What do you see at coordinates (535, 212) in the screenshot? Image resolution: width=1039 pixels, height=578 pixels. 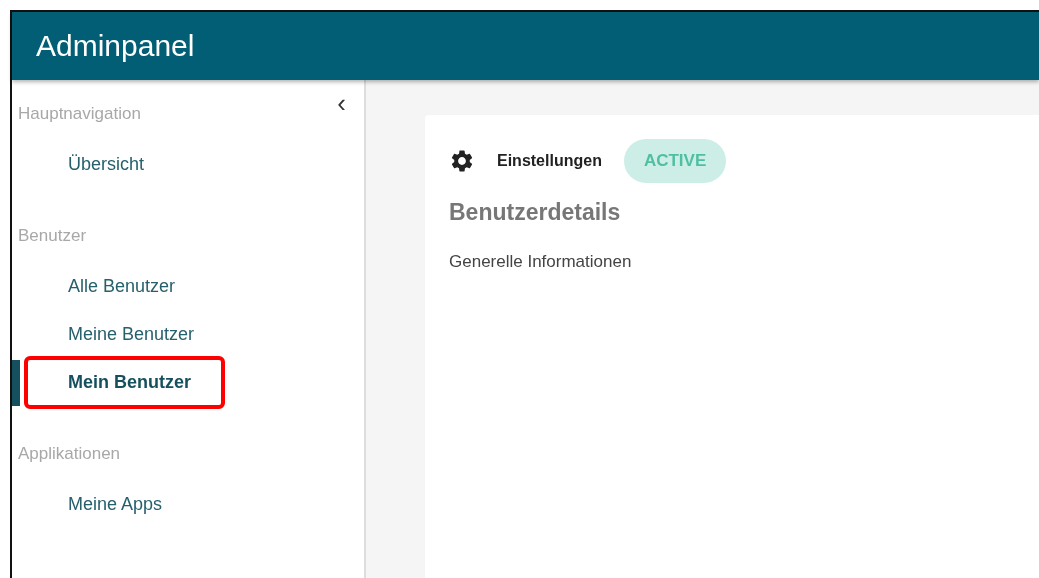 I see `section-heading: Benutzerdetails` at bounding box center [535, 212].